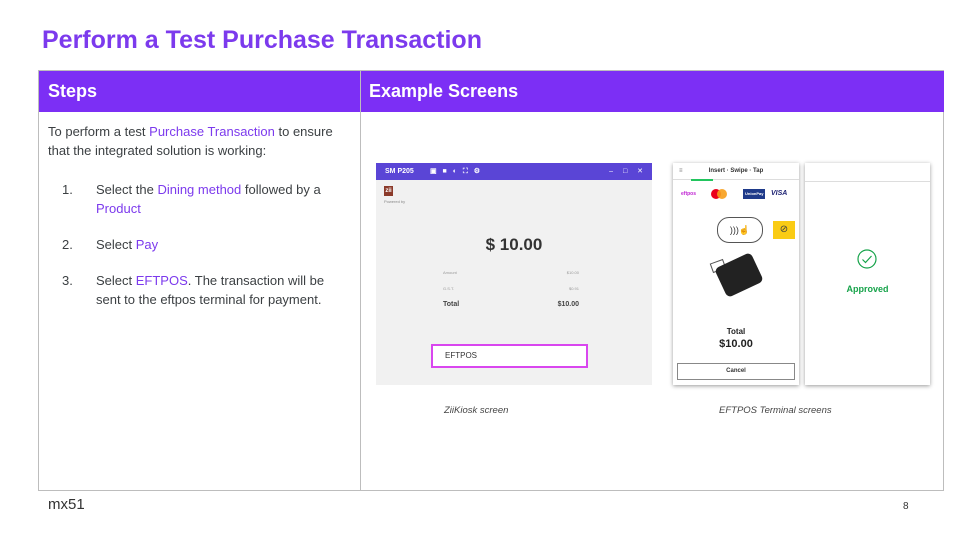 This screenshot has width=960, height=540. What do you see at coordinates (212, 131) in the screenshot?
I see `purchase-transaction-link: Purchase Transaction` at bounding box center [212, 131].